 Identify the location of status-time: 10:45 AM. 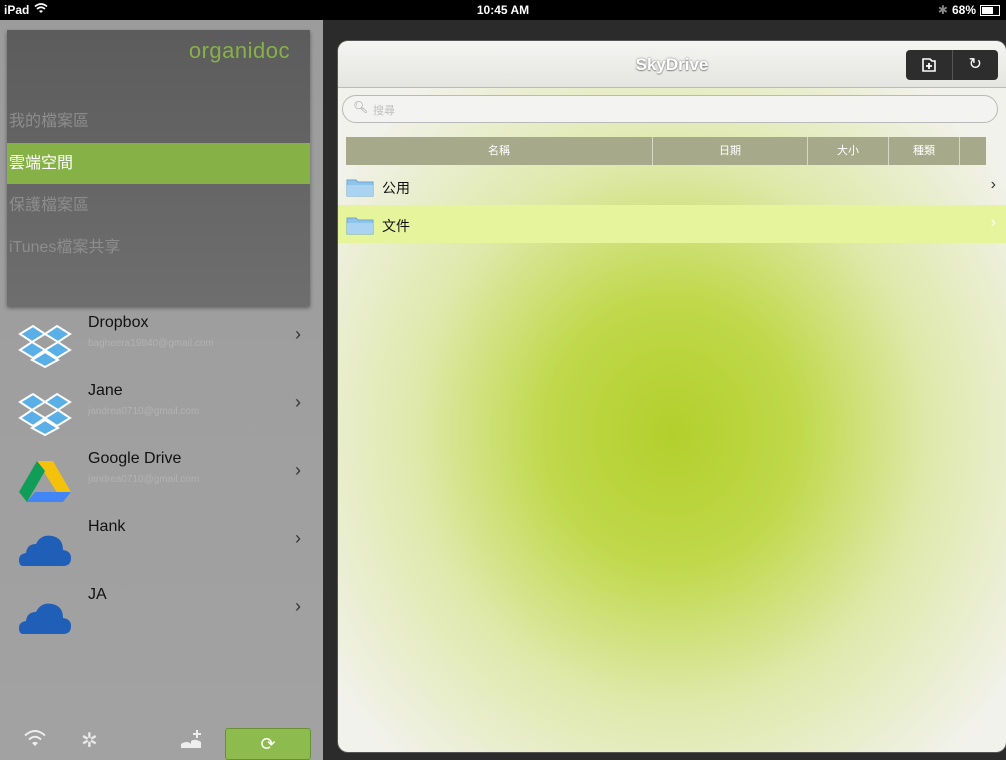
(503, 10).